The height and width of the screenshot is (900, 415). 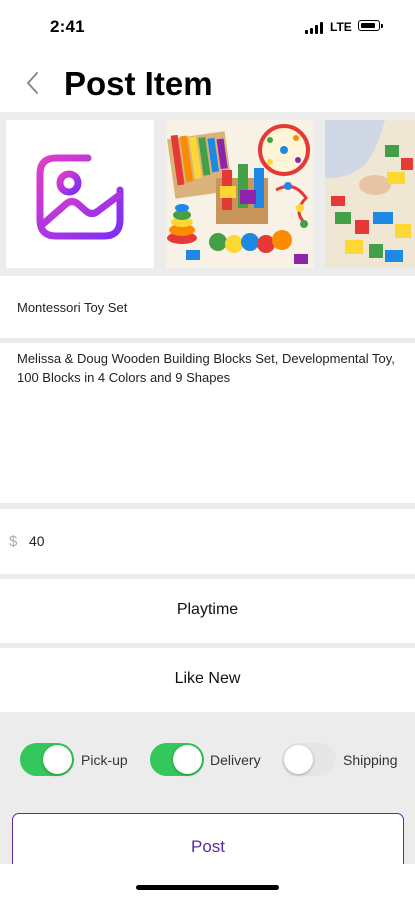 I want to click on category-selector: Playtime, so click(x=207, y=611).